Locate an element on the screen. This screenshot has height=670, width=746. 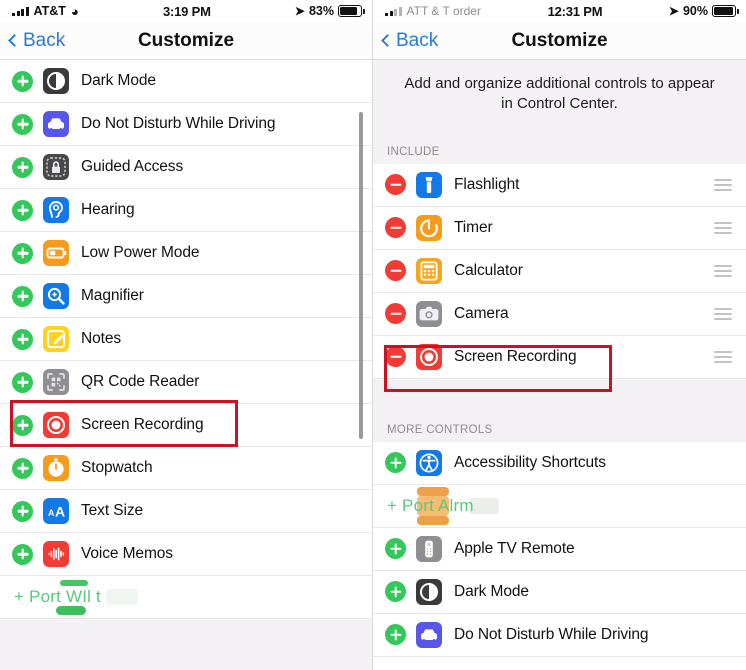
list-item: QR Code Reader is located at coordinates (186, 382).